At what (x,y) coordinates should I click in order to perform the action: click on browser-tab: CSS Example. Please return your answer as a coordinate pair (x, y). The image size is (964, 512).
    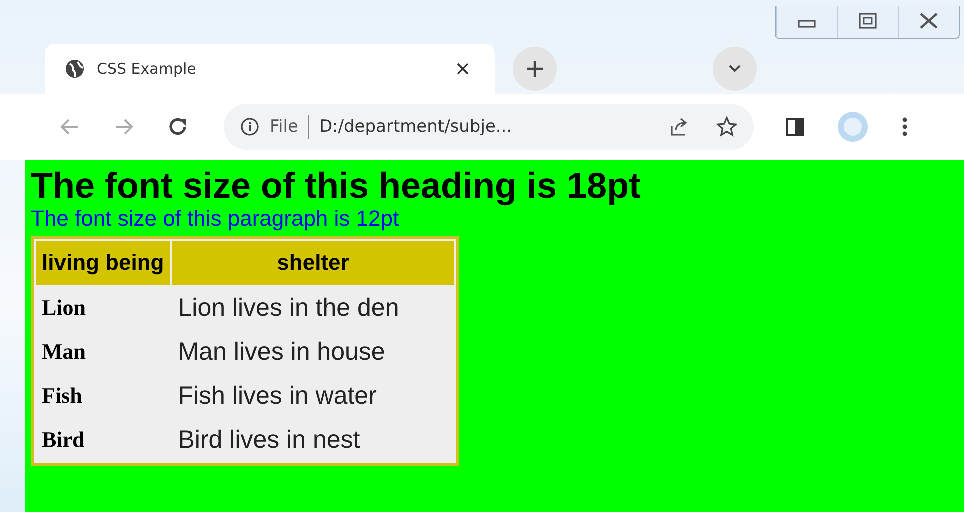
    Looking at the image, I should click on (270, 69).